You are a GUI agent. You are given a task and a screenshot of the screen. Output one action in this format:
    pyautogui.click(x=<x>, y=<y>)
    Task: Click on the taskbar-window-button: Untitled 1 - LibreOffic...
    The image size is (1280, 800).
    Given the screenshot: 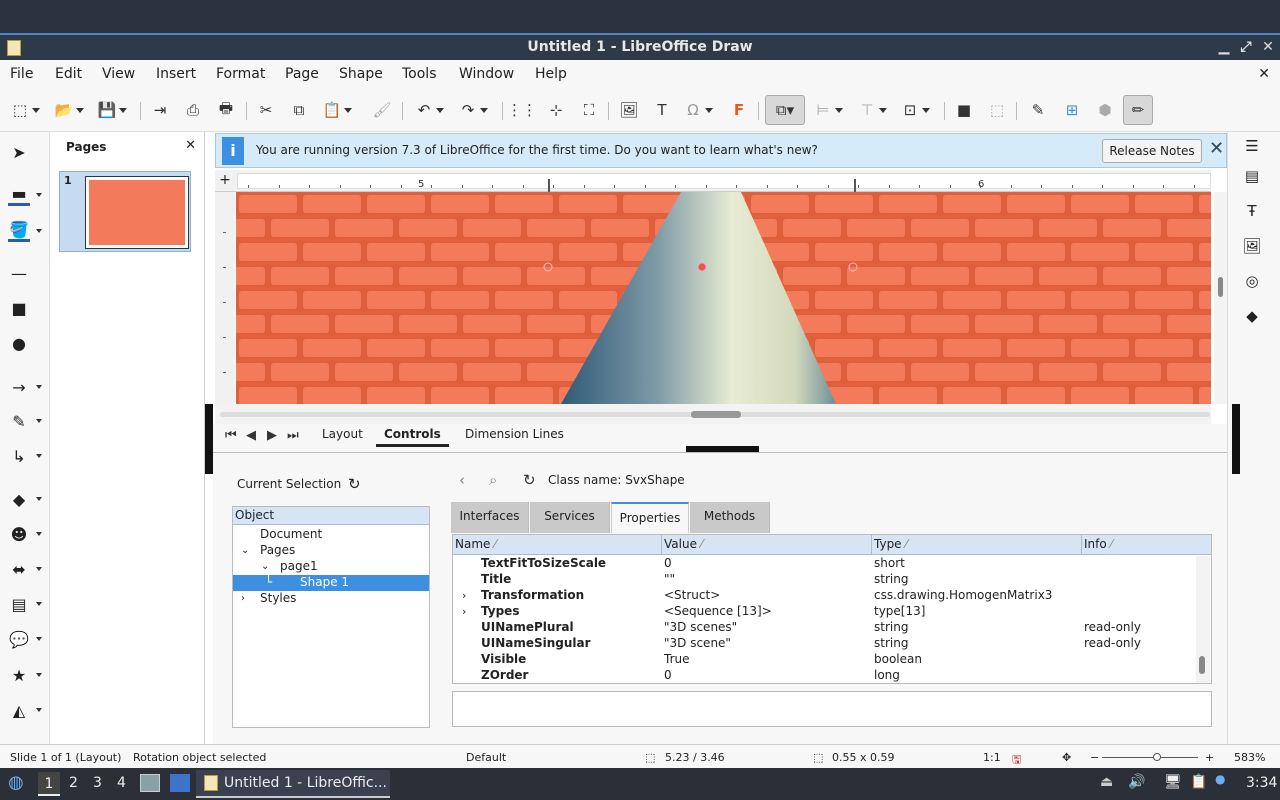 What is the action you would take?
    pyautogui.click(x=293, y=784)
    